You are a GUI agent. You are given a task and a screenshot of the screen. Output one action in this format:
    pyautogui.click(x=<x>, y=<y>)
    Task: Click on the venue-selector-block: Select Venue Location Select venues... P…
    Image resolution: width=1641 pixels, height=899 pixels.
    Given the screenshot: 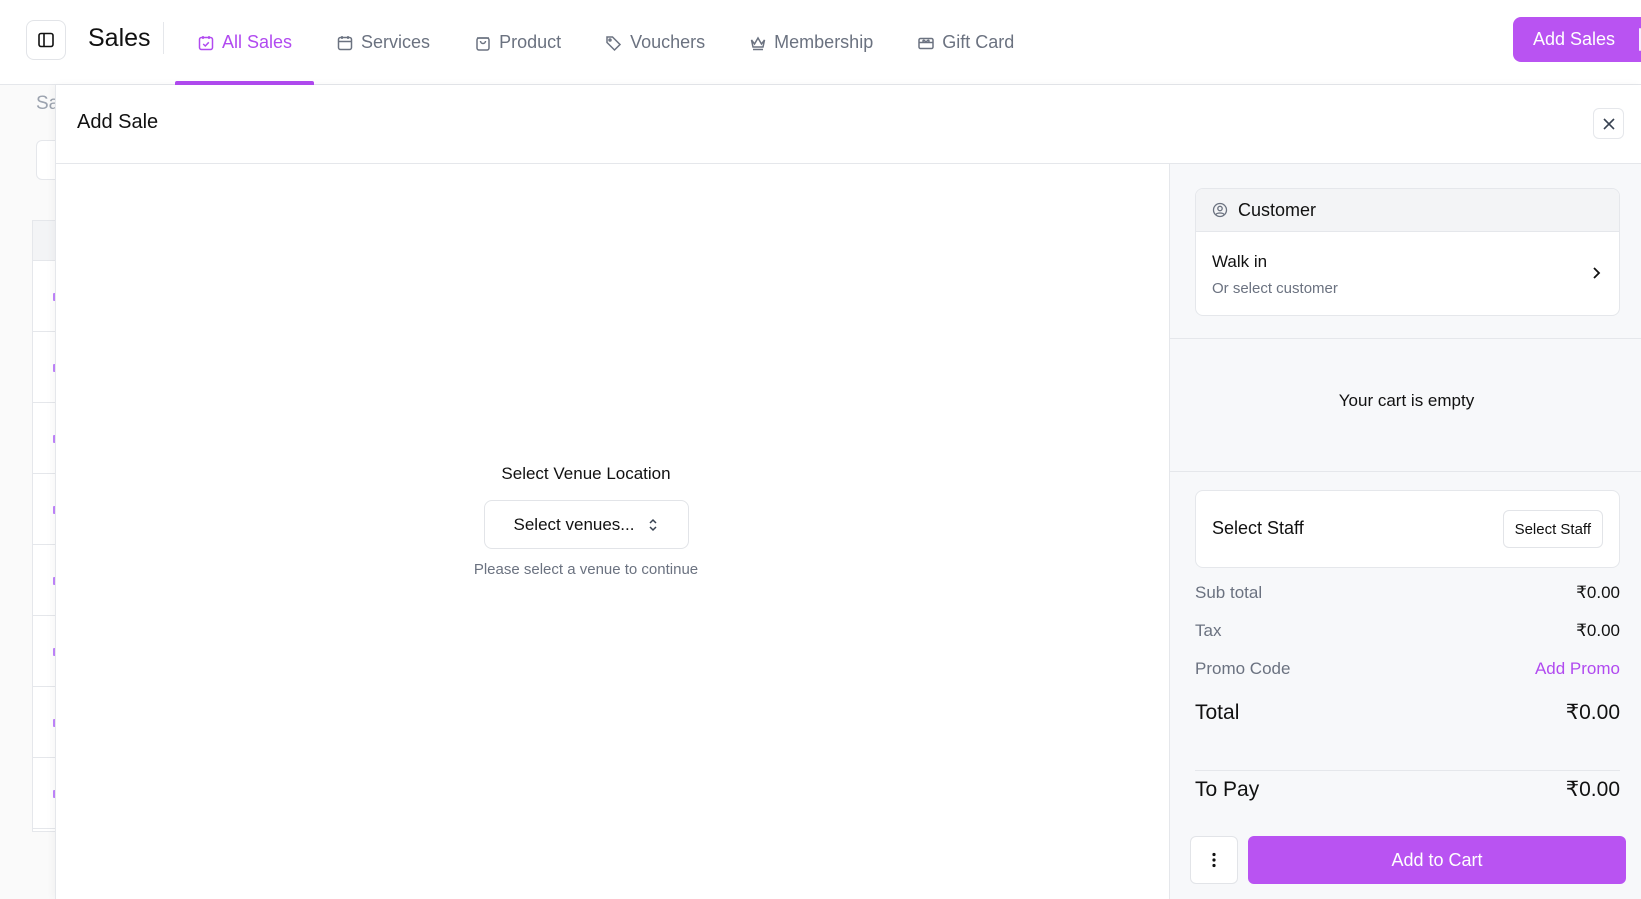 What is the action you would take?
    pyautogui.click(x=586, y=521)
    